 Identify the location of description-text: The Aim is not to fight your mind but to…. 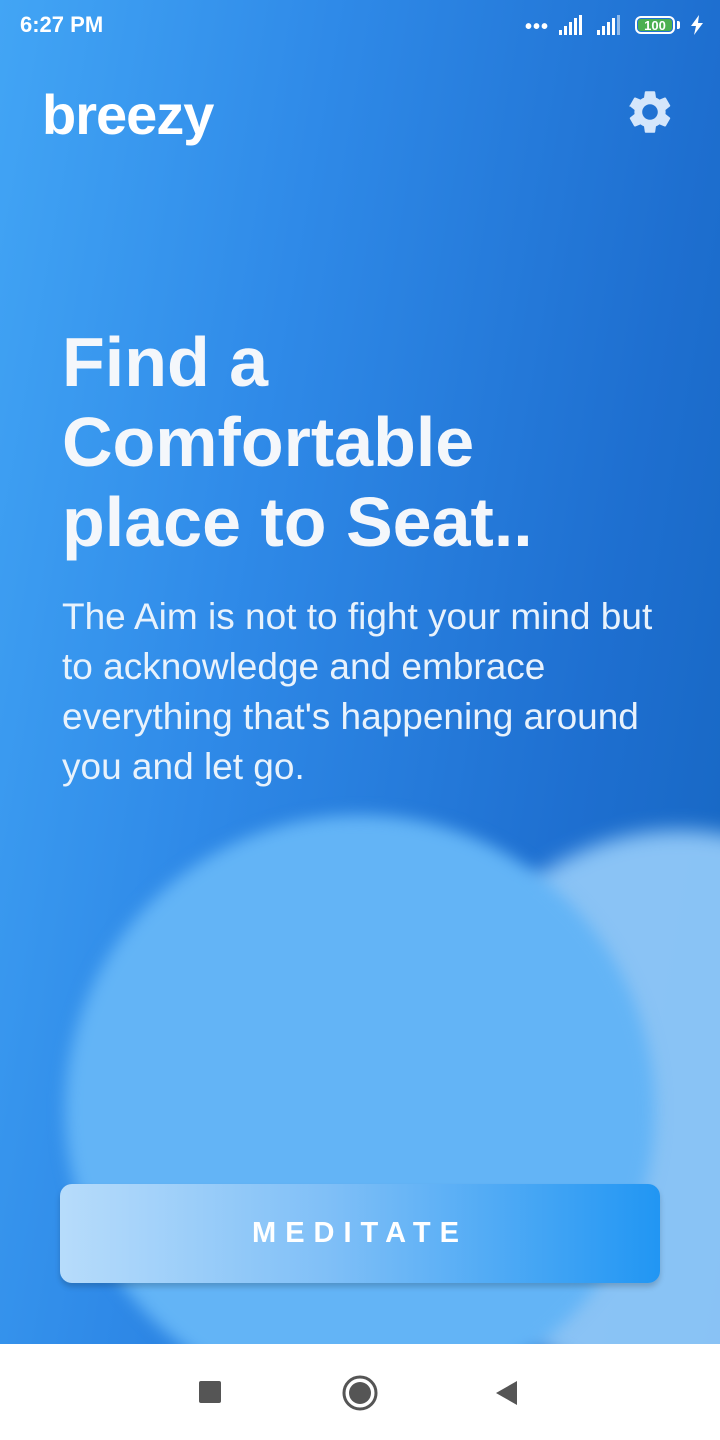
(357, 691).